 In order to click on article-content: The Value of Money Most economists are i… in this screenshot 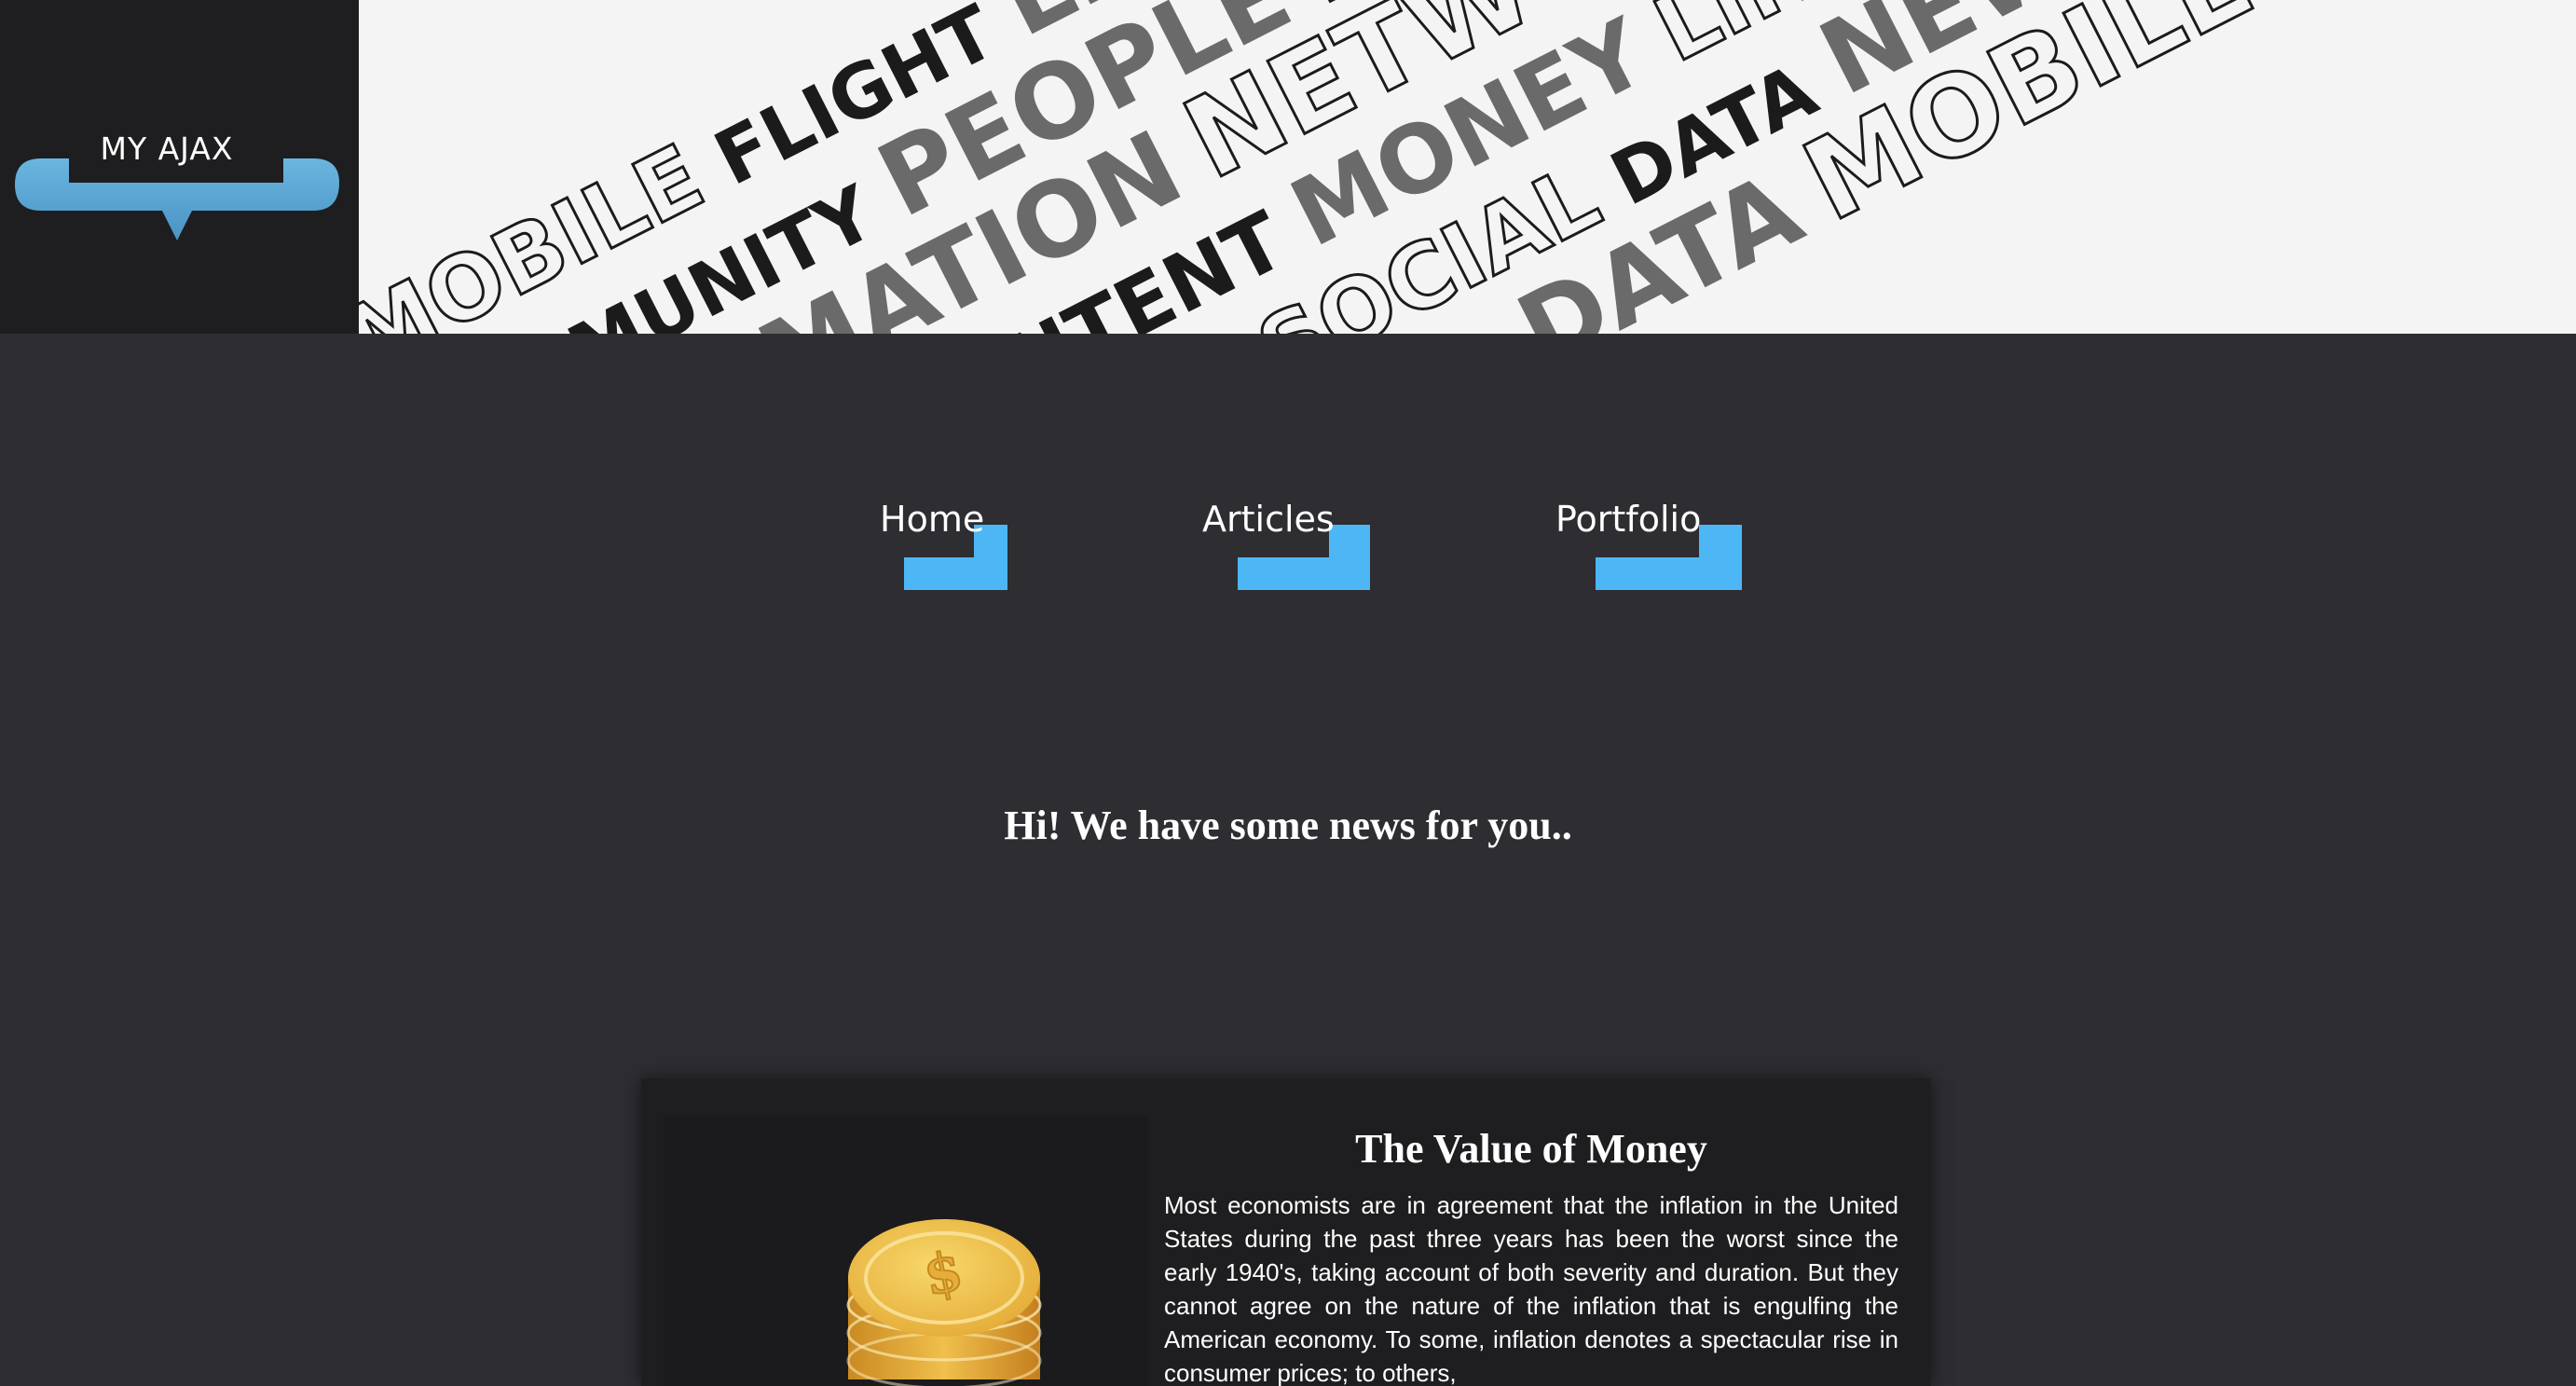, I will do `click(1531, 1256)`.